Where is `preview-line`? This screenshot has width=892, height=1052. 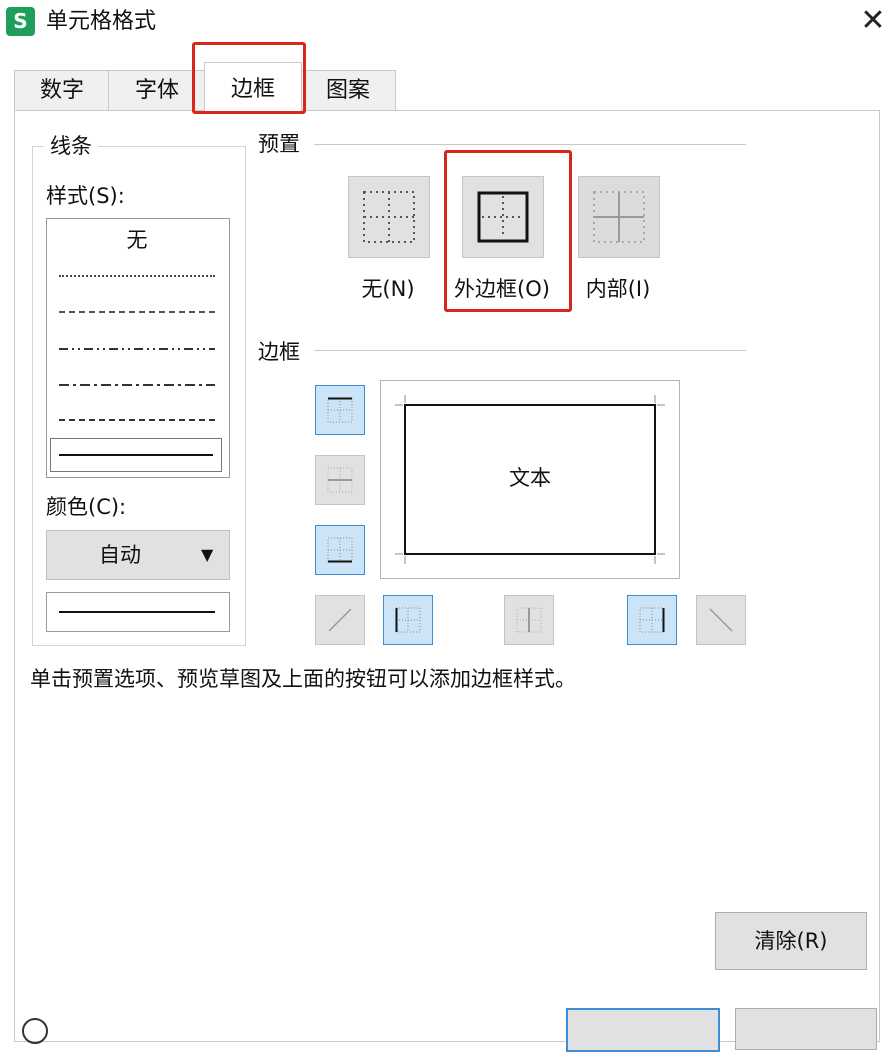 preview-line is located at coordinates (137, 612).